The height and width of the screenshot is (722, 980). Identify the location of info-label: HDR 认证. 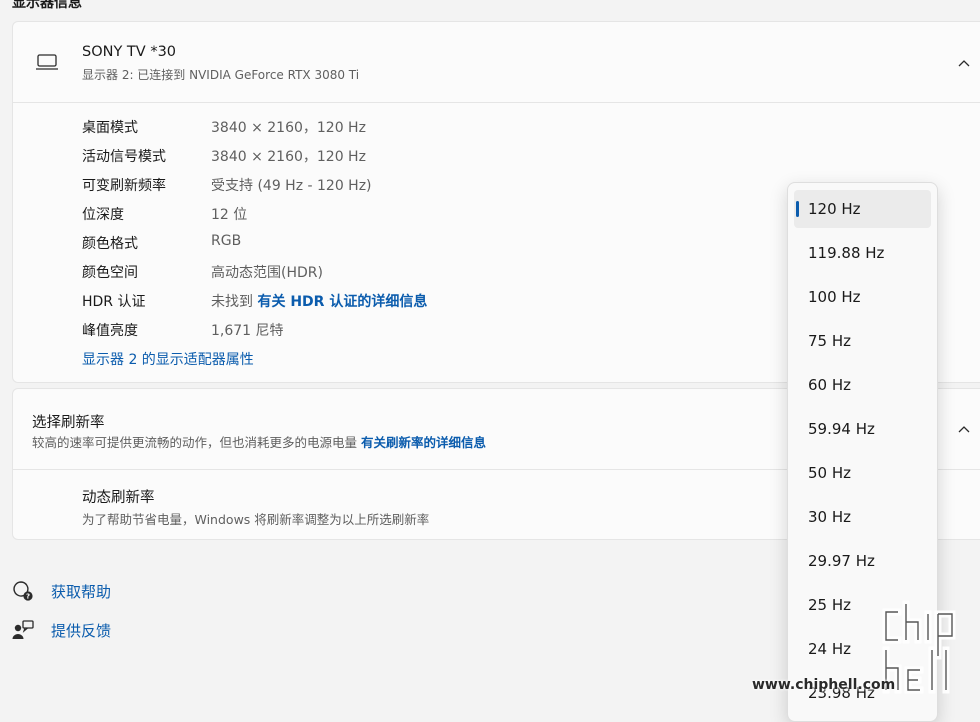
(114, 302).